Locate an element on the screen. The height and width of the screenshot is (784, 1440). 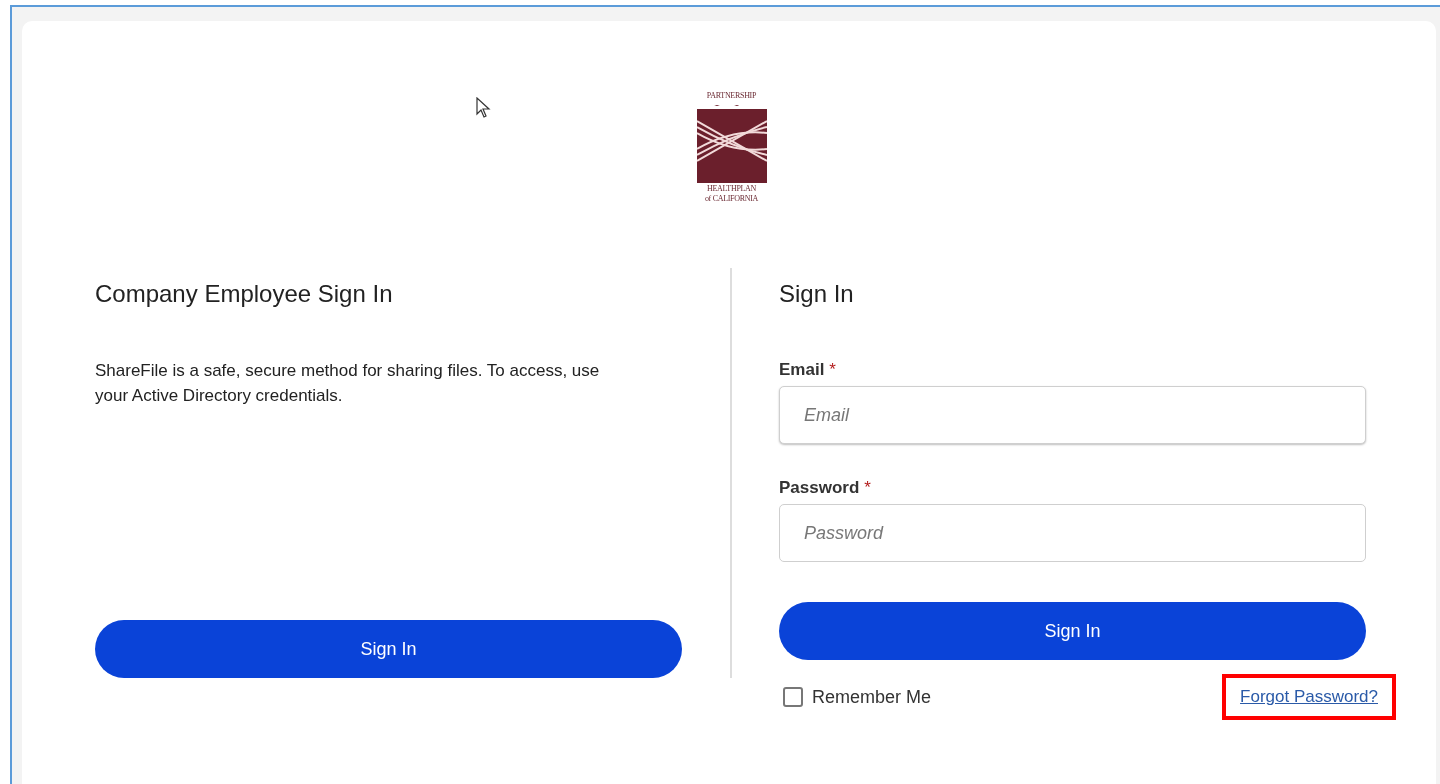
panel-heading: Company Employee Sign In is located at coordinates (244, 294).